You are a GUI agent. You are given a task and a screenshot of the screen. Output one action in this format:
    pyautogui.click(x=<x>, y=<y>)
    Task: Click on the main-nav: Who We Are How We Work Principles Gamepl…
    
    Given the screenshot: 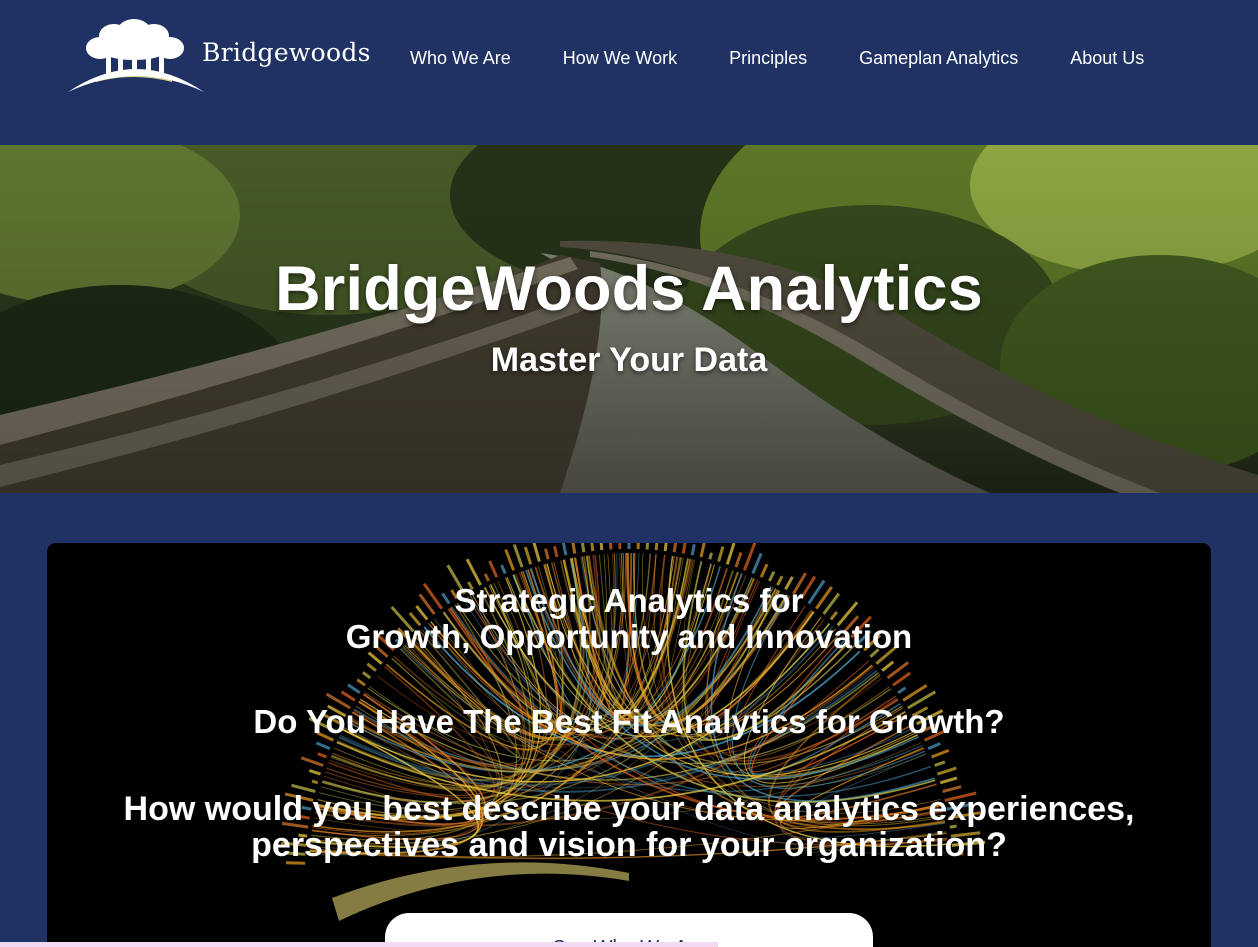 What is the action you would take?
    pyautogui.click(x=777, y=58)
    